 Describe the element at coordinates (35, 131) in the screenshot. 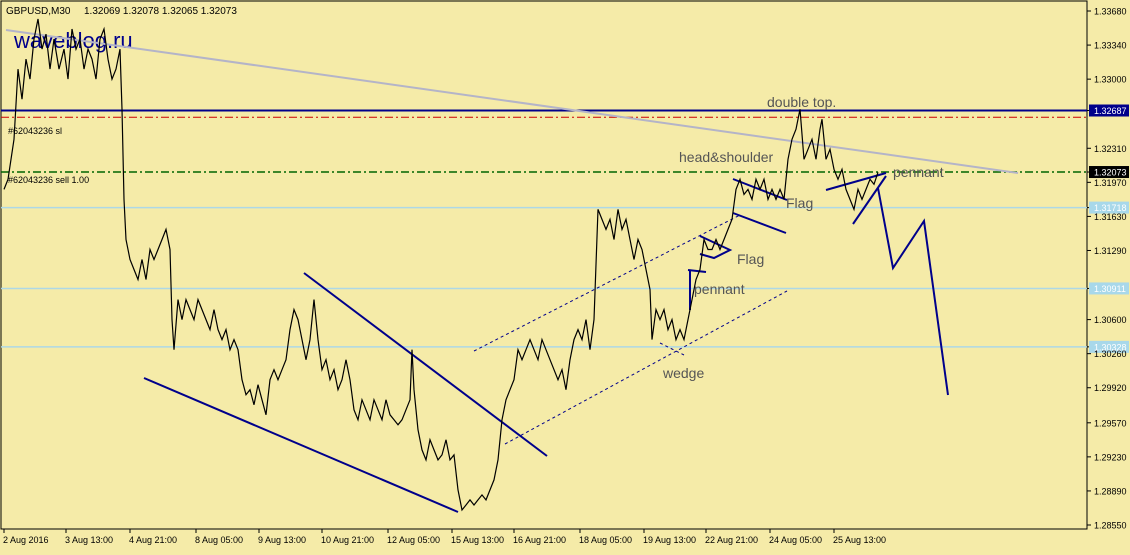

I see `order-sl-label: #62043236 sl` at that location.